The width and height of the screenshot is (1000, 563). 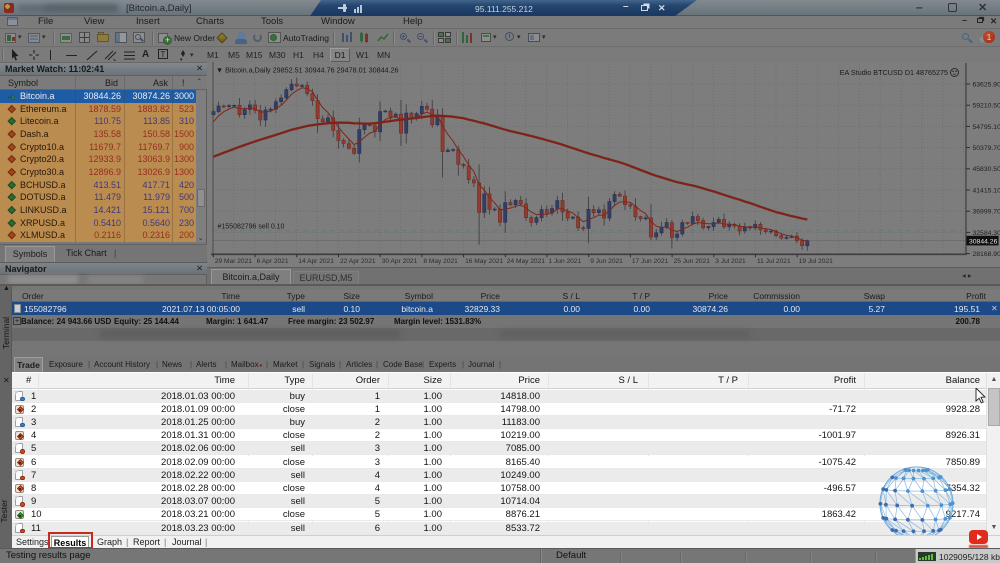 I want to click on svg-text: 41415.10, so click(x=986, y=190).